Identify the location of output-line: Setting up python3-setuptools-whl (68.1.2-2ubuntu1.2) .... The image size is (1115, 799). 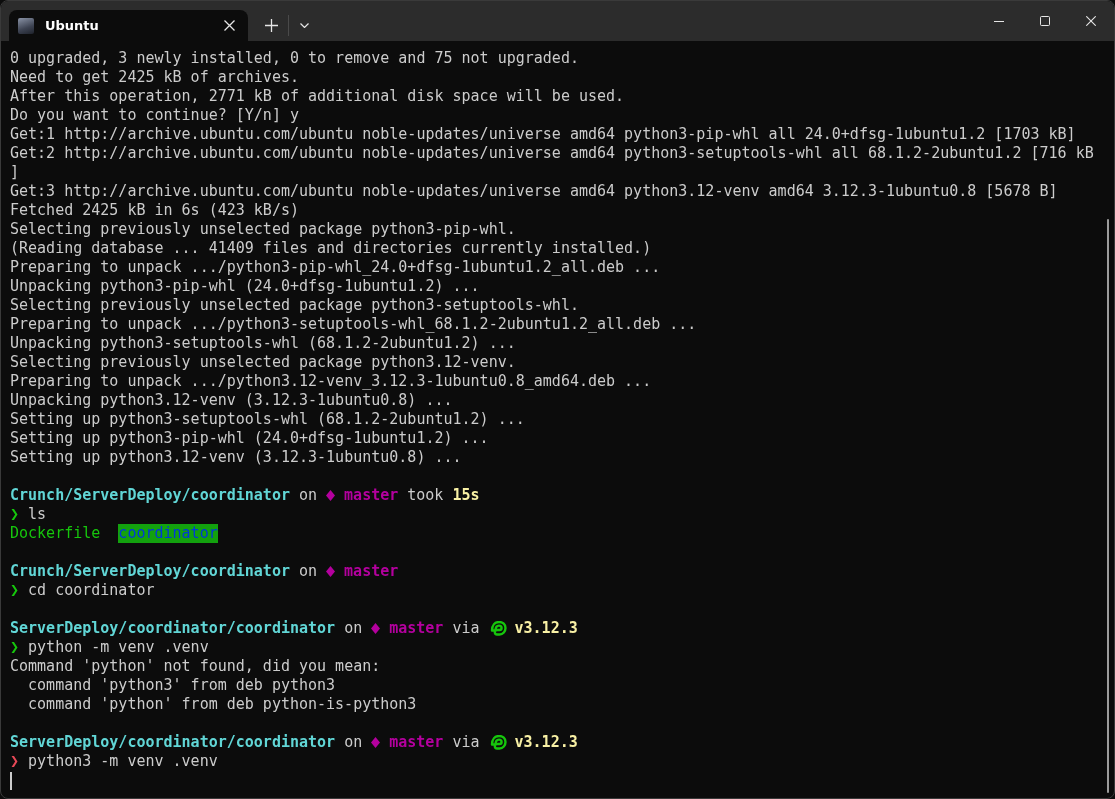
(267, 419).